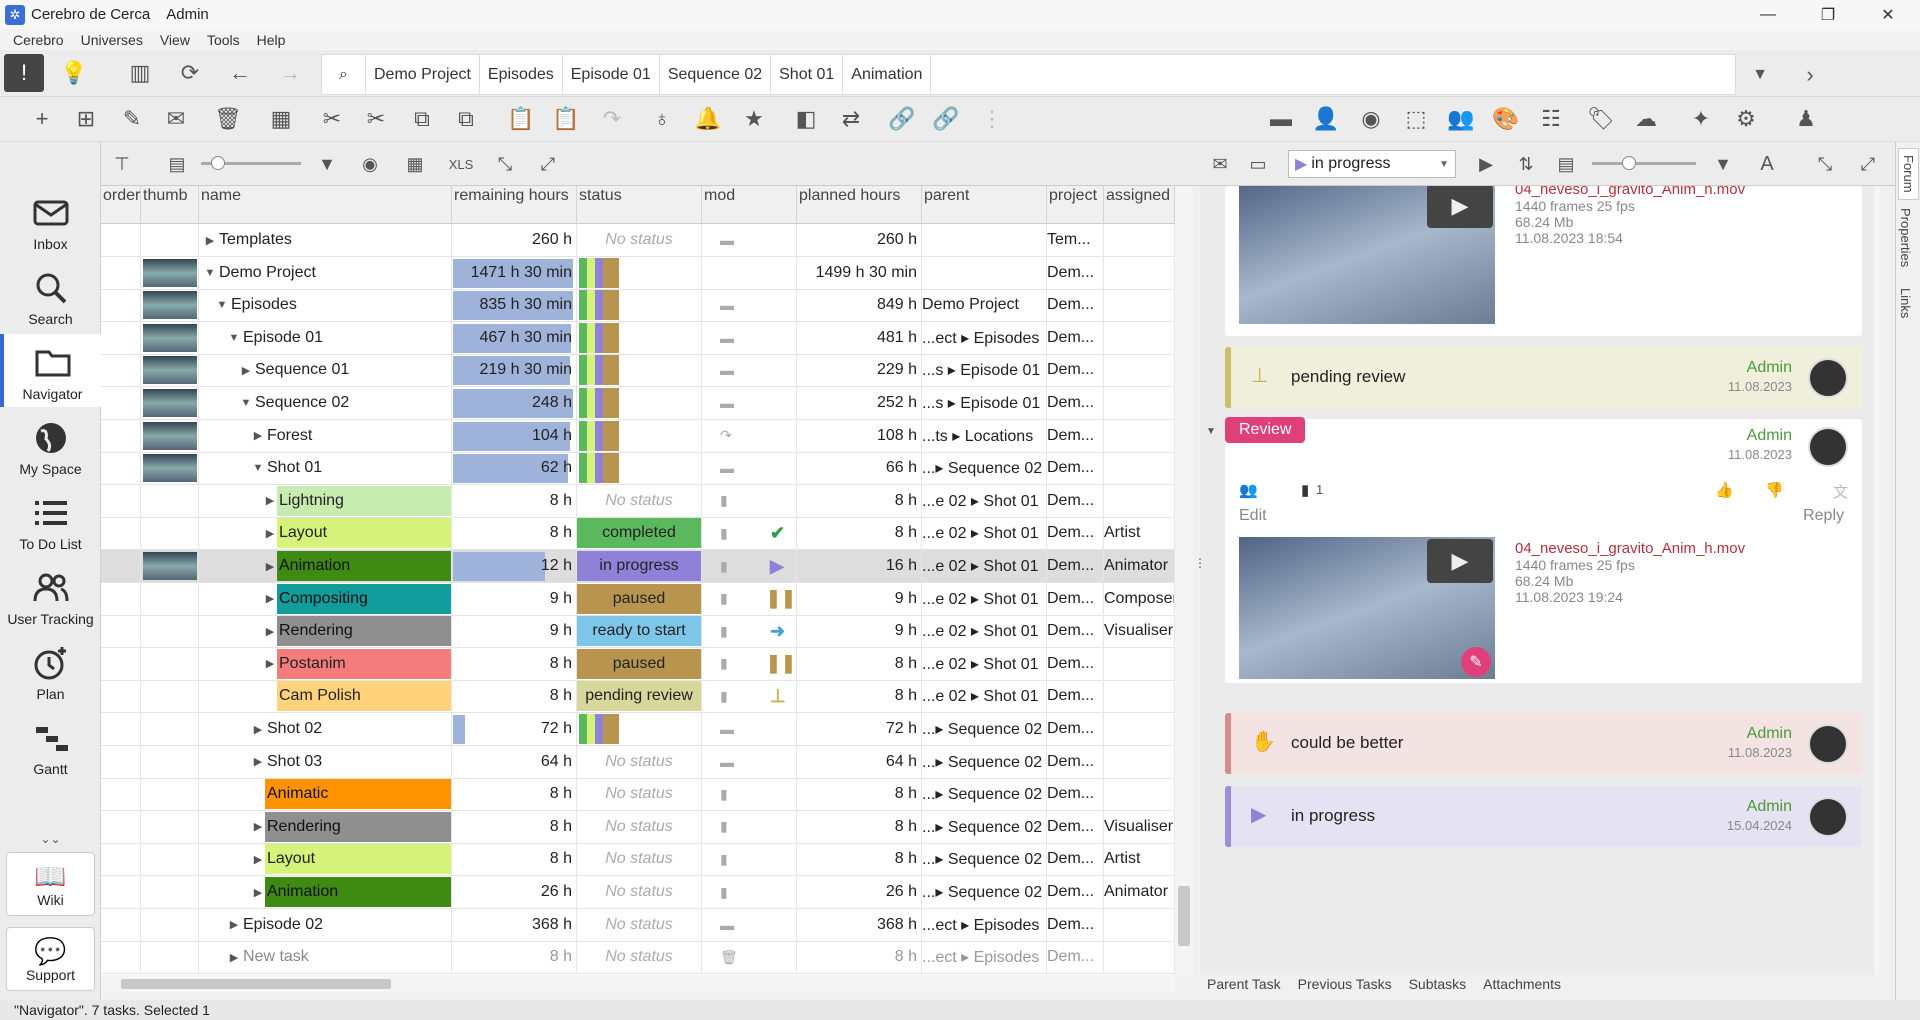 The image size is (1920, 1020). Describe the element at coordinates (50, 295) in the screenshot. I see `sidebar-item-search: Search` at that location.